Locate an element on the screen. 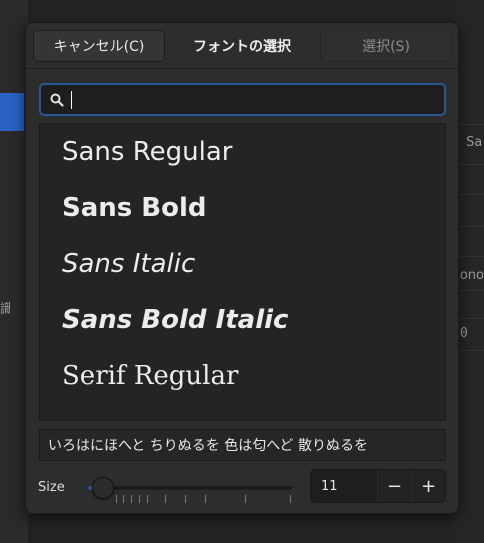 This screenshot has width=484, height=543. size-spinbutton: 11 − + is located at coordinates (378, 486).